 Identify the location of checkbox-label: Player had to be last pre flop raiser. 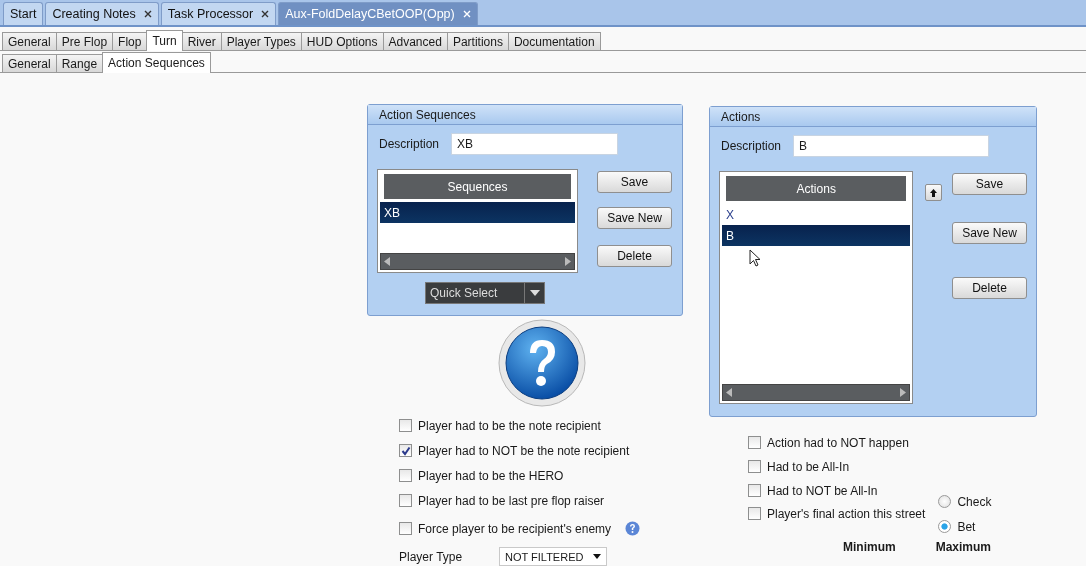
(511, 500).